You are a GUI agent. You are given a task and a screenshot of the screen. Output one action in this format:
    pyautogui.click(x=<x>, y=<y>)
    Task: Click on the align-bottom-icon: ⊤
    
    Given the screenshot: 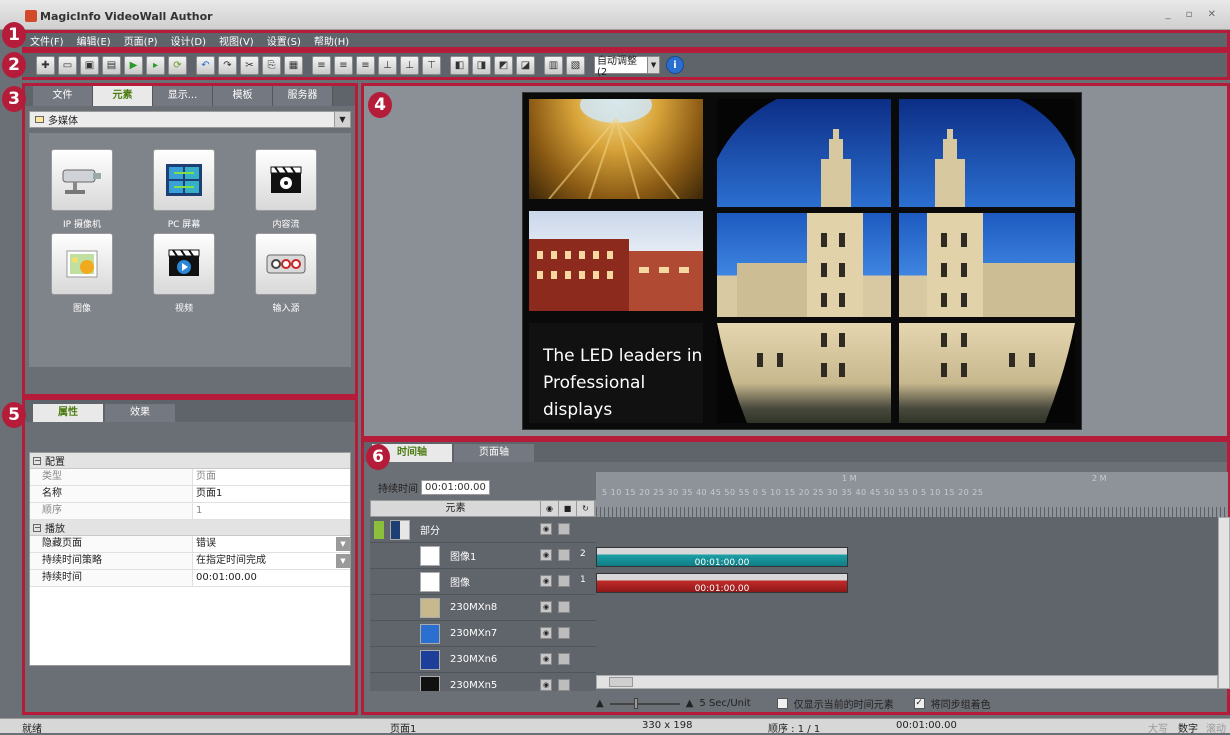 What is the action you would take?
    pyautogui.click(x=431, y=65)
    